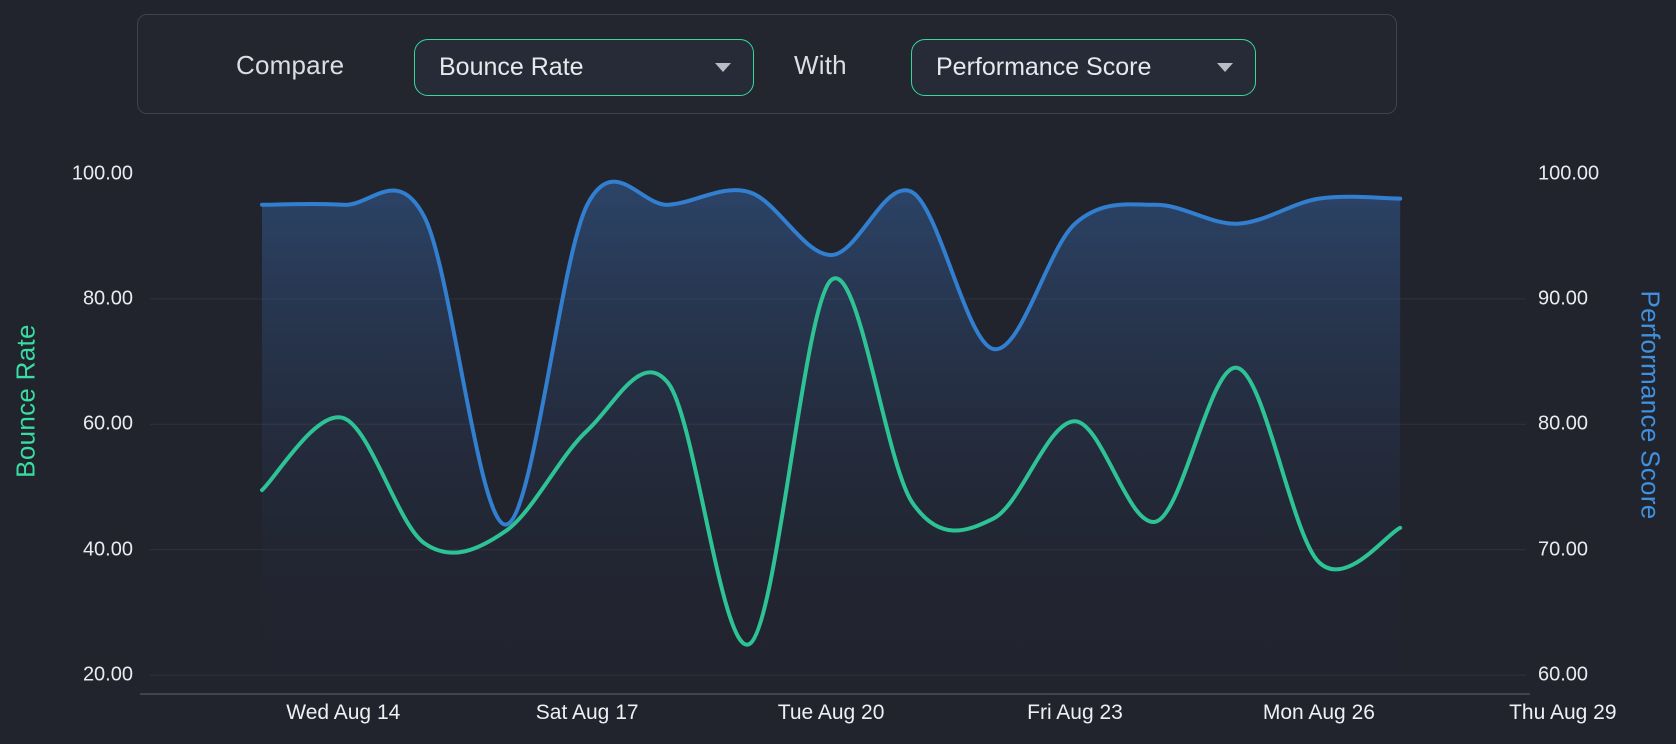 The width and height of the screenshot is (1676, 744). I want to click on x-axis-tick-label: Wed Aug 14, so click(343, 712).